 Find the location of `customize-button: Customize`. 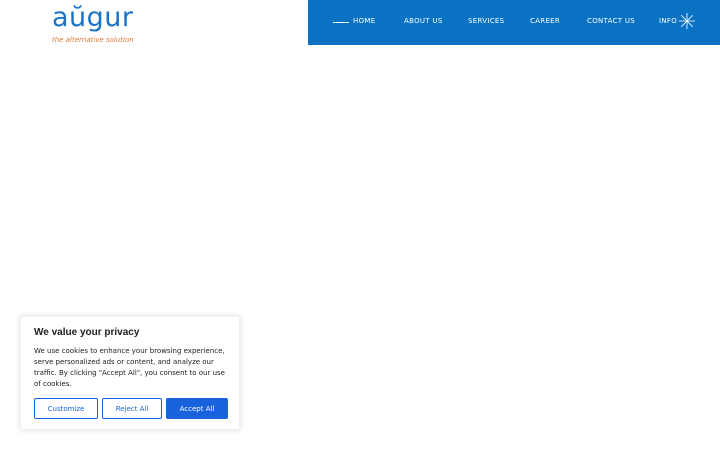

customize-button: Customize is located at coordinates (66, 408).